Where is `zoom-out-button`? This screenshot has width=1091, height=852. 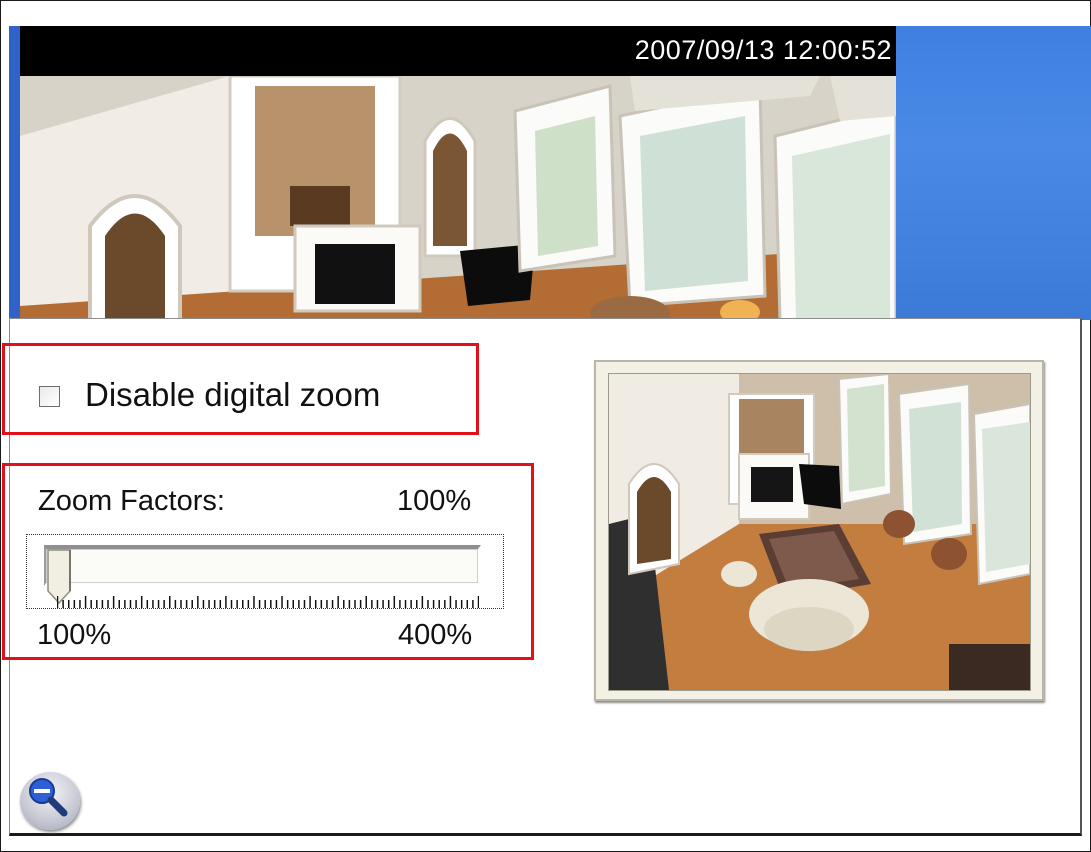 zoom-out-button is located at coordinates (50, 801).